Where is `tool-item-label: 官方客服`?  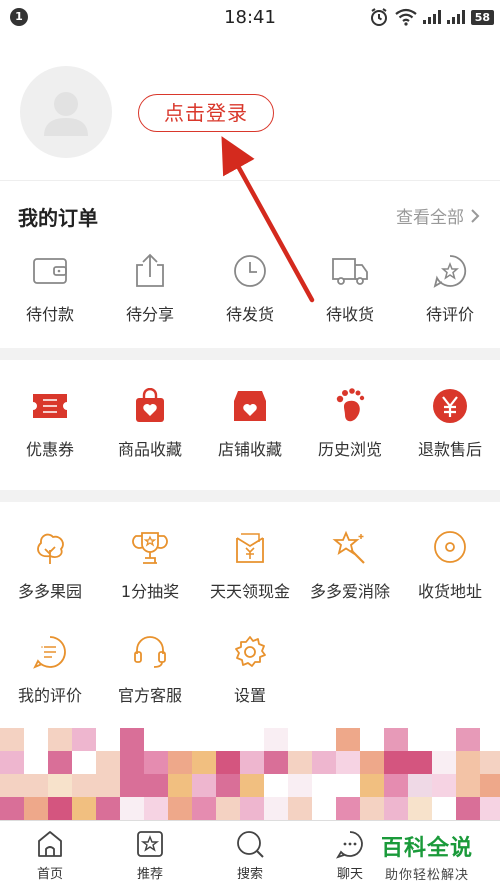
tool-item-label: 官方客服 is located at coordinates (149, 695).